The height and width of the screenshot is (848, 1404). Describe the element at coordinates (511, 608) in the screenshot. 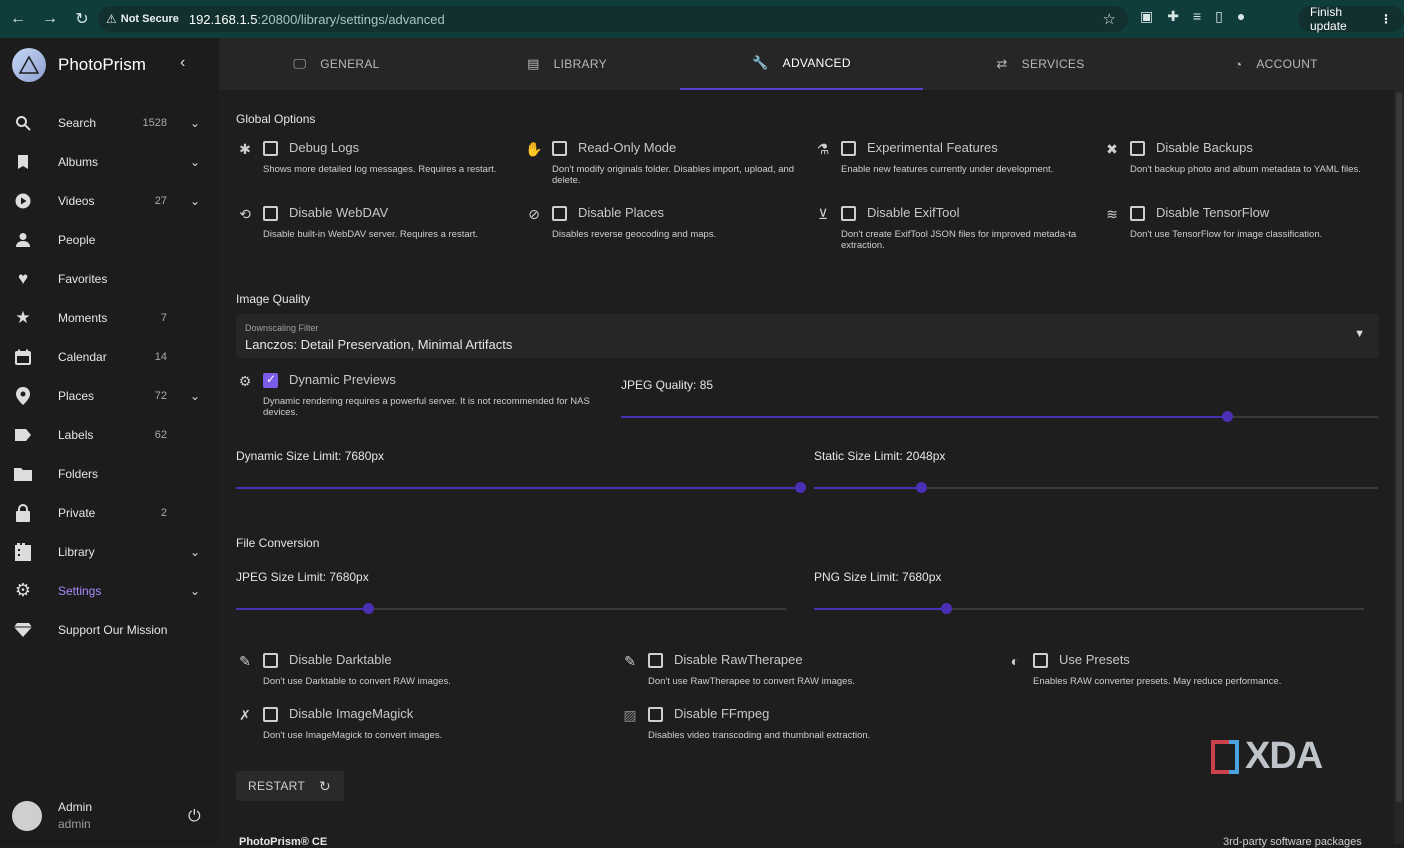

I see `jpeg-size-slider` at that location.